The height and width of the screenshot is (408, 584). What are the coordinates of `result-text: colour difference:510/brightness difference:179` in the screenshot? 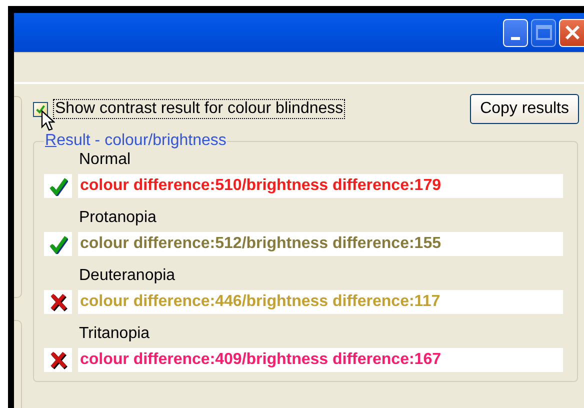 It's located at (320, 186).